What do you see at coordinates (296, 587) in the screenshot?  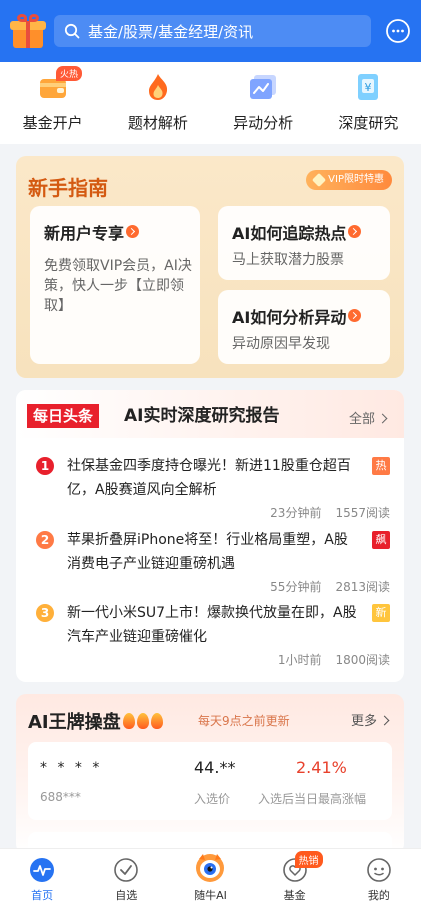 I see `news-time: 55分钟前` at bounding box center [296, 587].